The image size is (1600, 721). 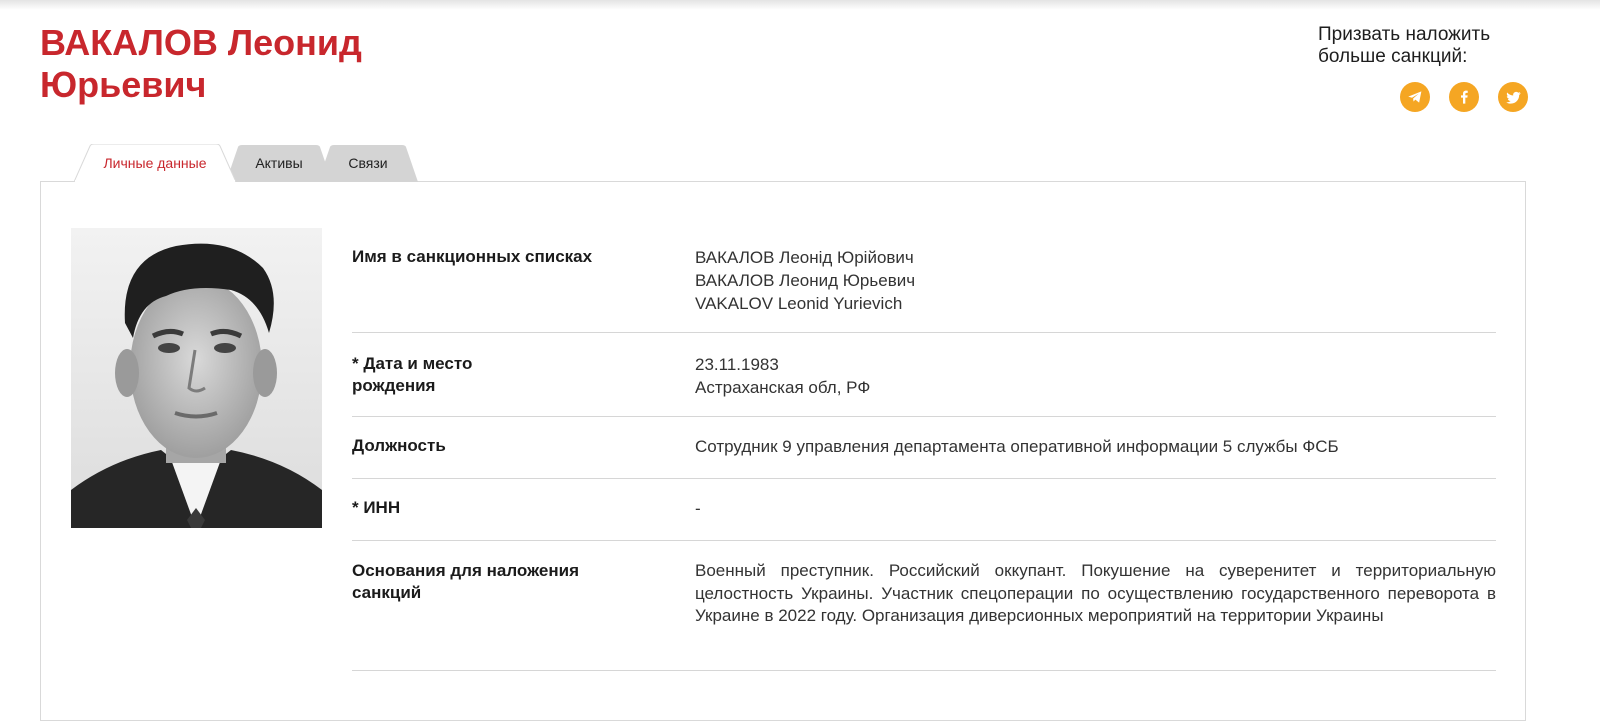 What do you see at coordinates (1464, 97) in the screenshot?
I see `facebook-icon` at bounding box center [1464, 97].